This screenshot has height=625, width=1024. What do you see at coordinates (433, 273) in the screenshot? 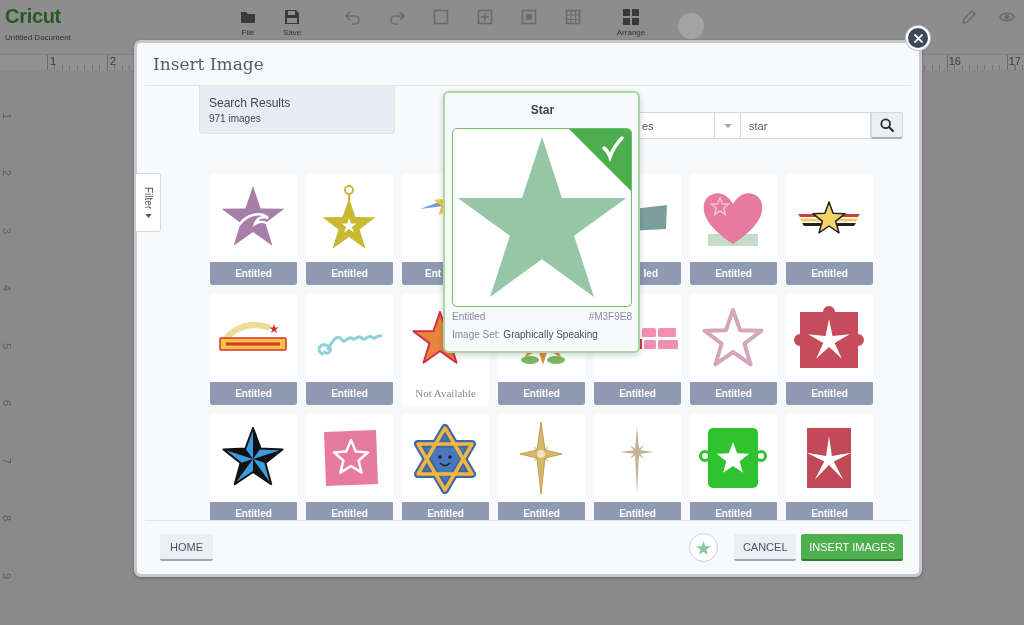
I see `image-label: Ent` at bounding box center [433, 273].